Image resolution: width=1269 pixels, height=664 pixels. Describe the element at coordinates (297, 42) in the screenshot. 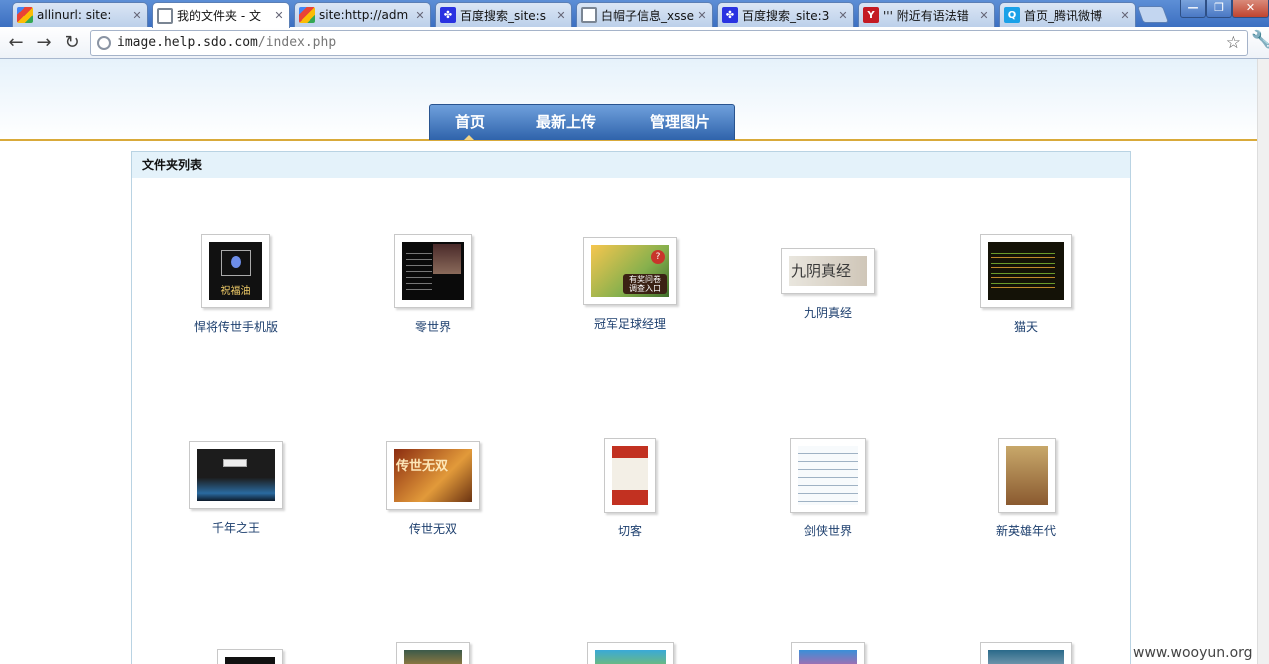

I see `url-path: /index.php` at that location.